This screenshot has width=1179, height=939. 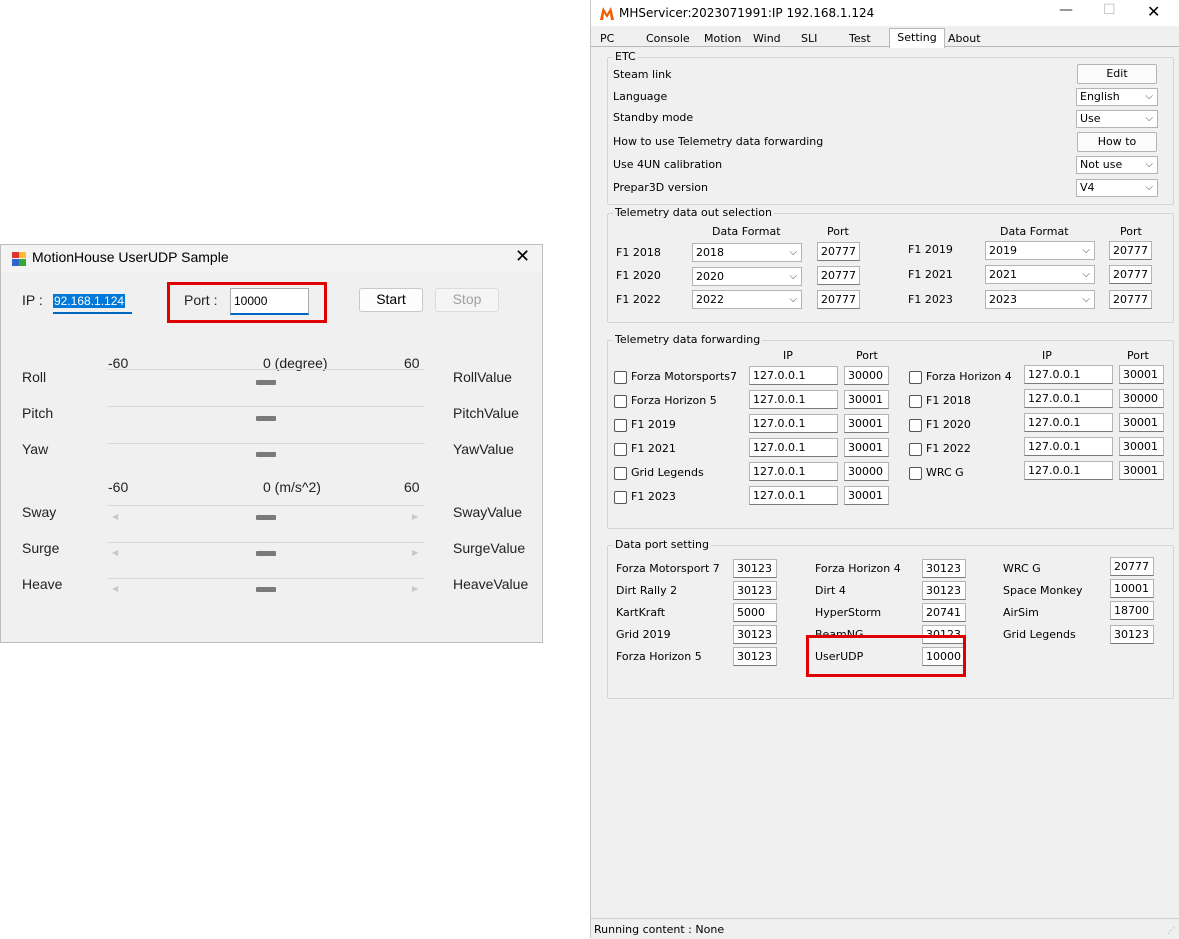 I want to click on fwd-fh5-ip: 127.0.0.1, so click(x=793, y=399).